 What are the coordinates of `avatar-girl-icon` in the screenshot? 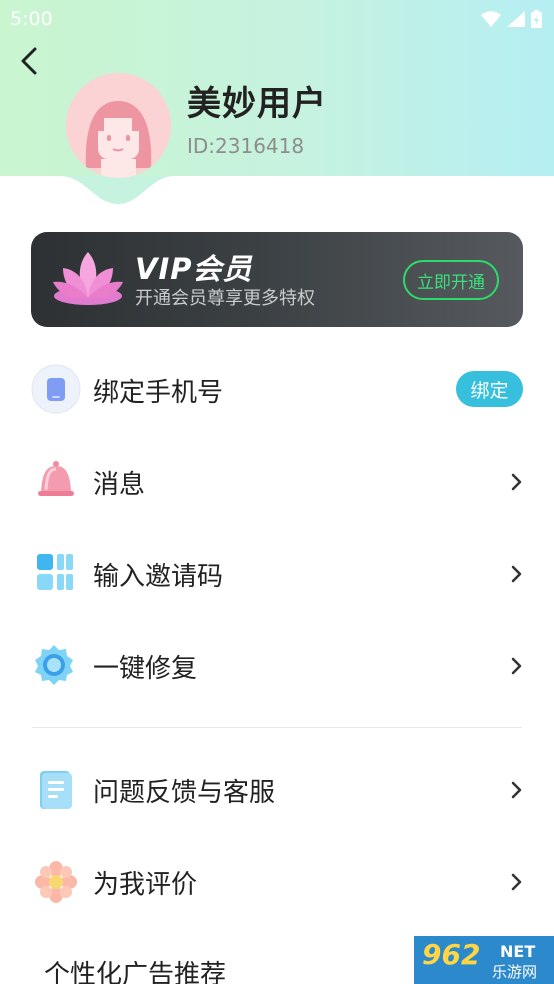 It's located at (118, 125).